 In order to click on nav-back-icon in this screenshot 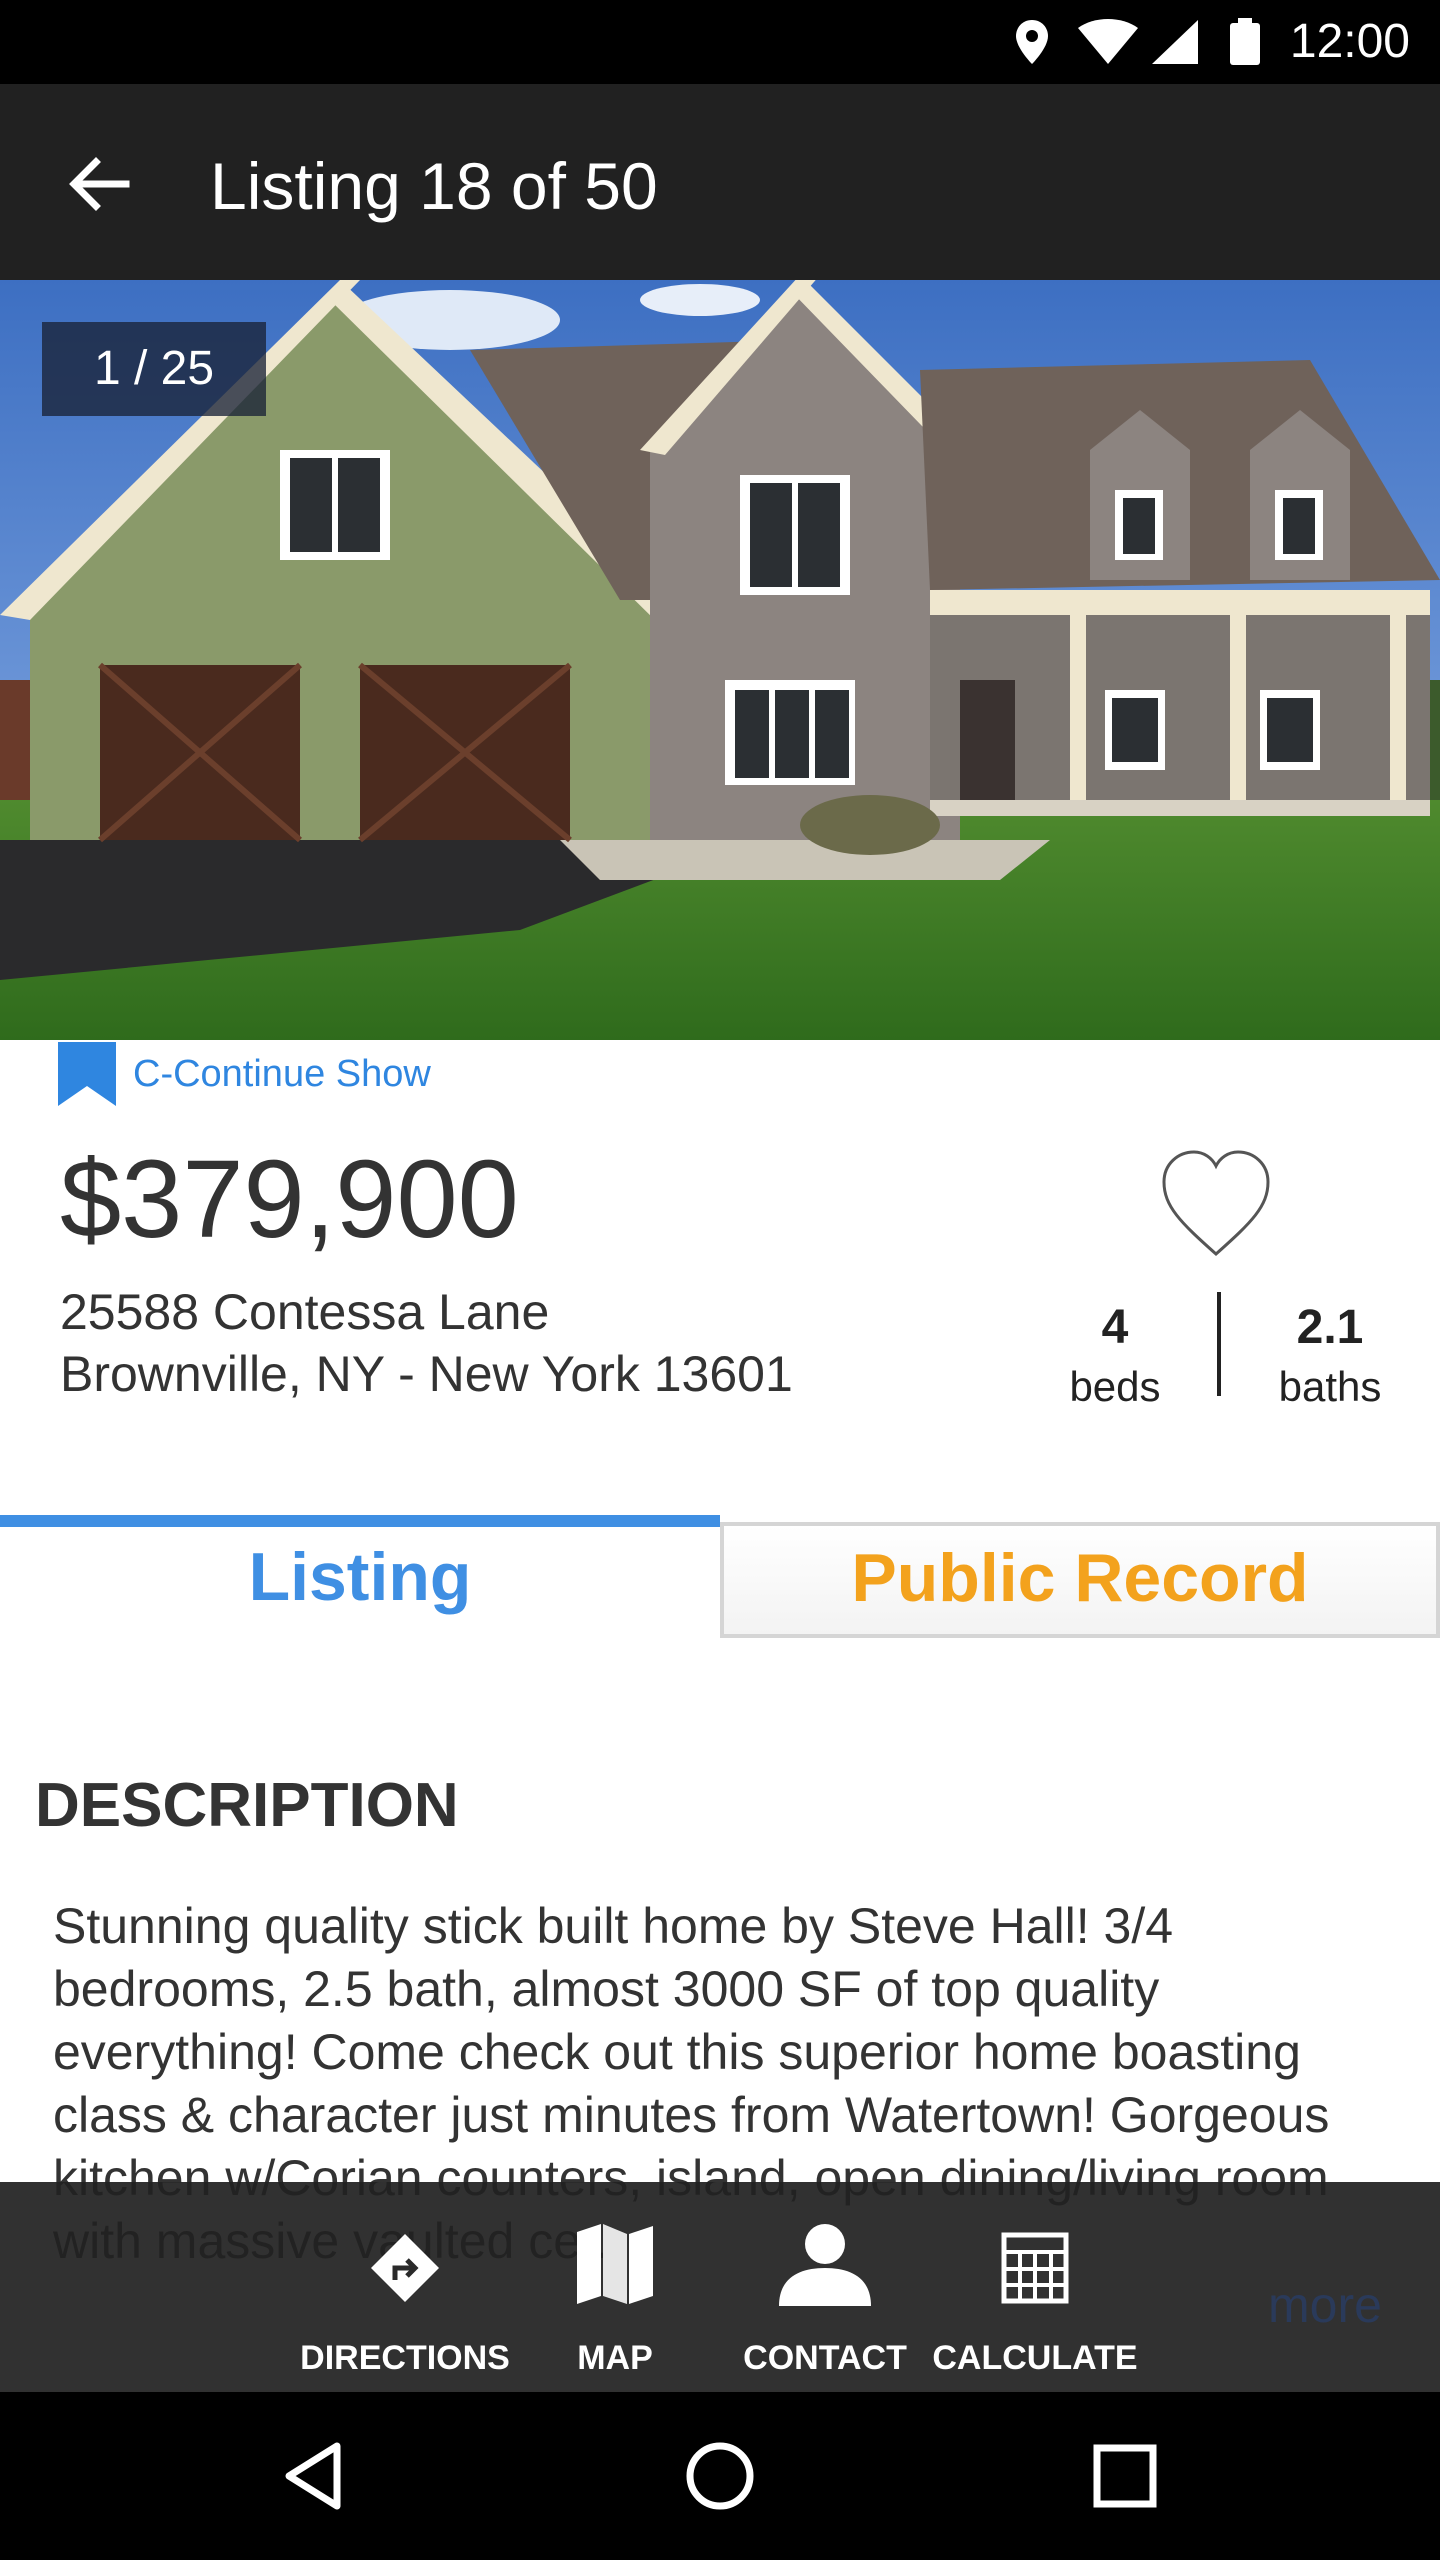, I will do `click(315, 2476)`.